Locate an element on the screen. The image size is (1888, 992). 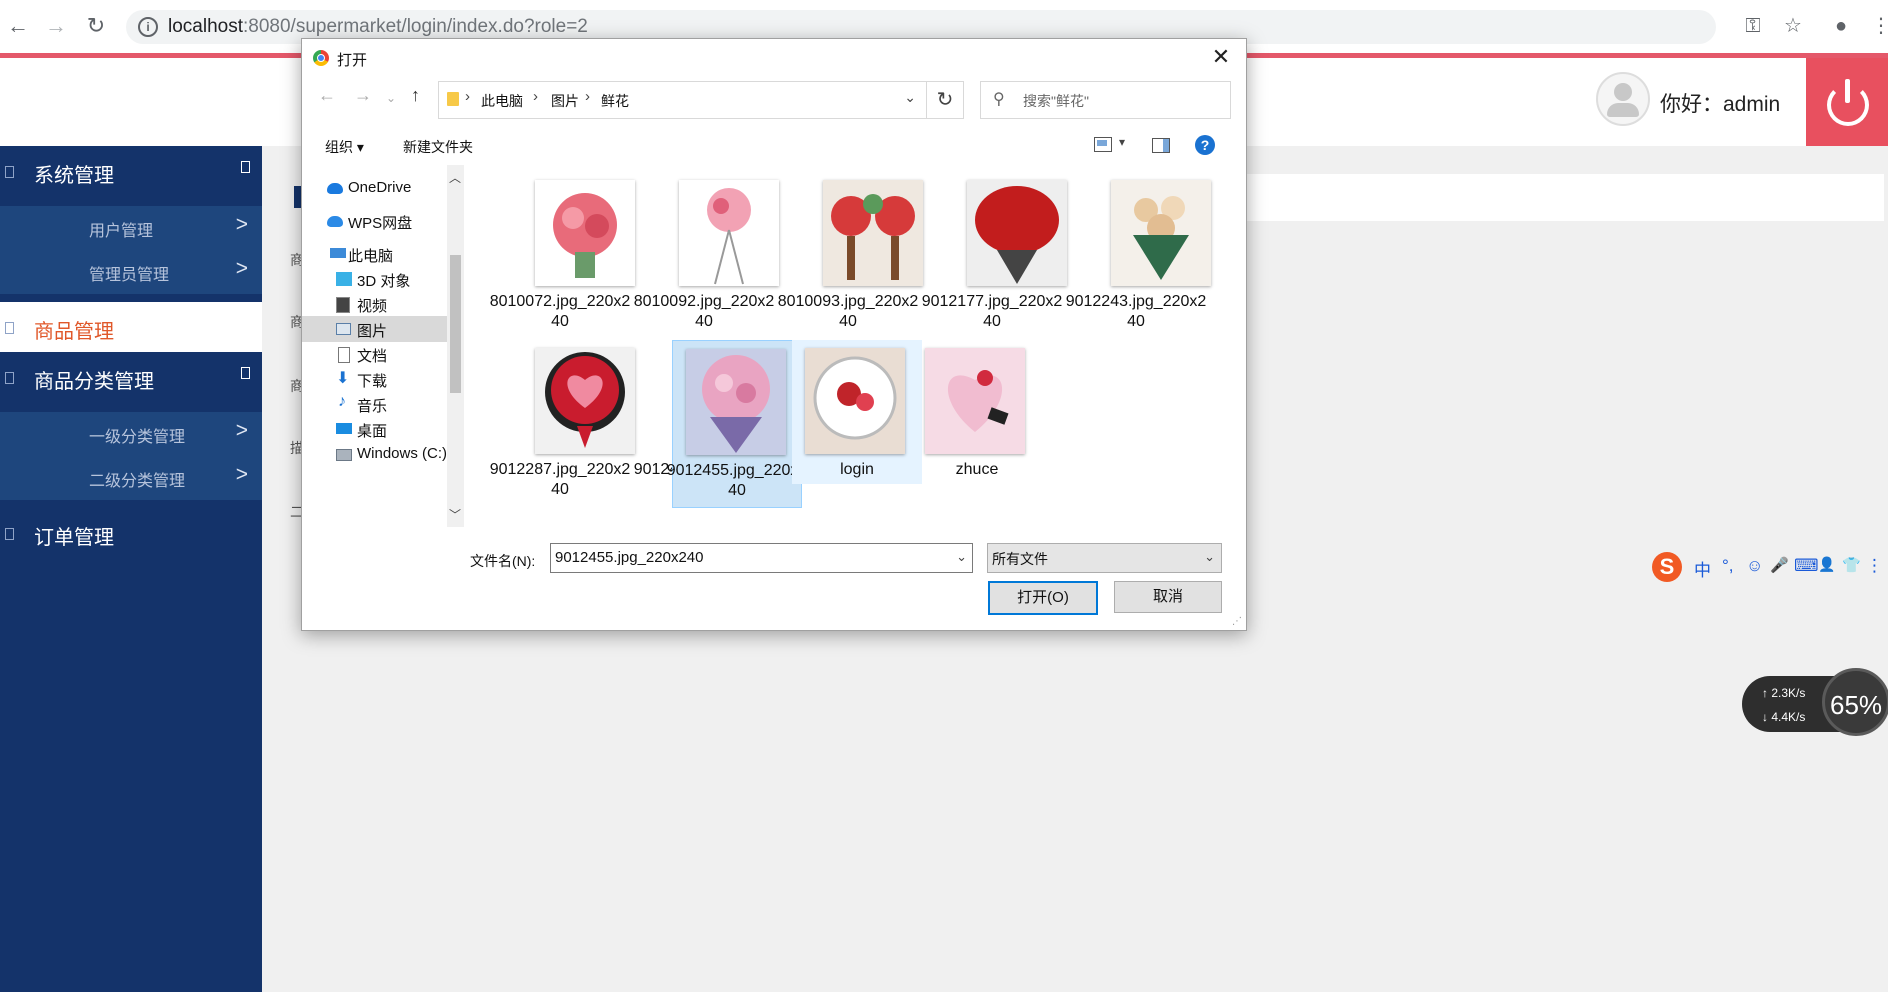
breadcrumb-item: 此电脑 is located at coordinates (502, 101).